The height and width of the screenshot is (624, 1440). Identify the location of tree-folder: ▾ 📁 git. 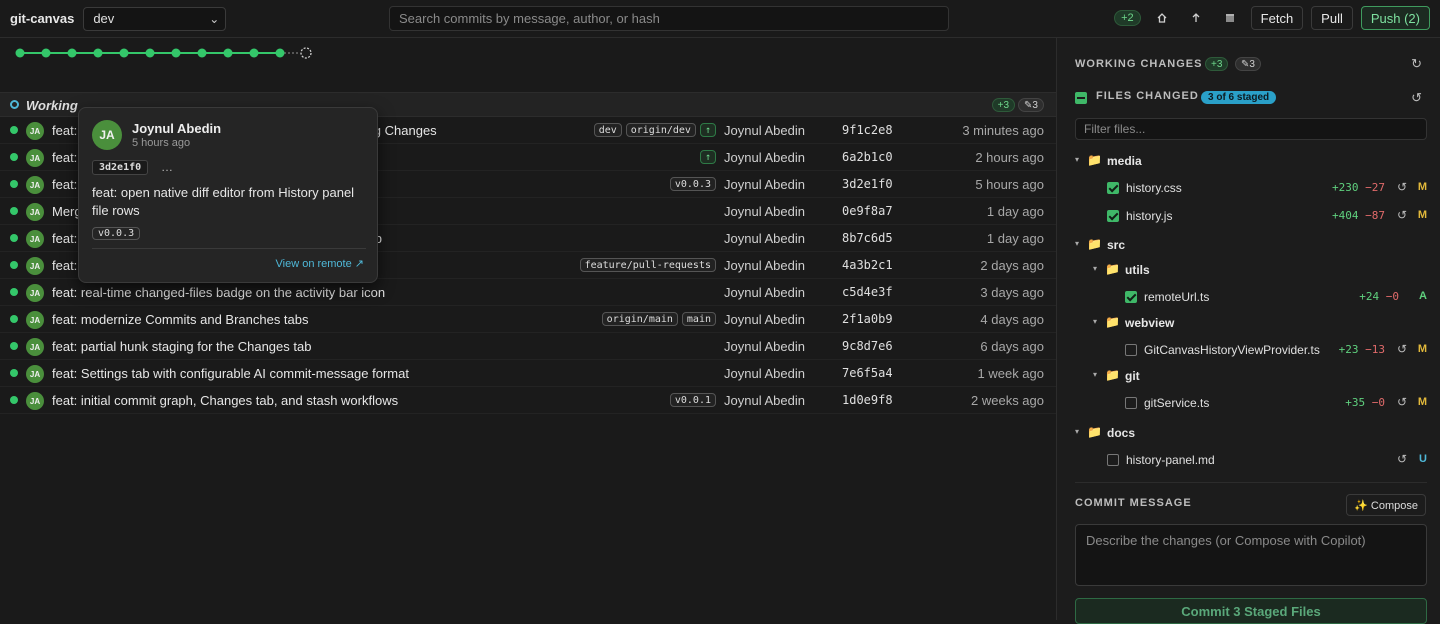
(1248, 376).